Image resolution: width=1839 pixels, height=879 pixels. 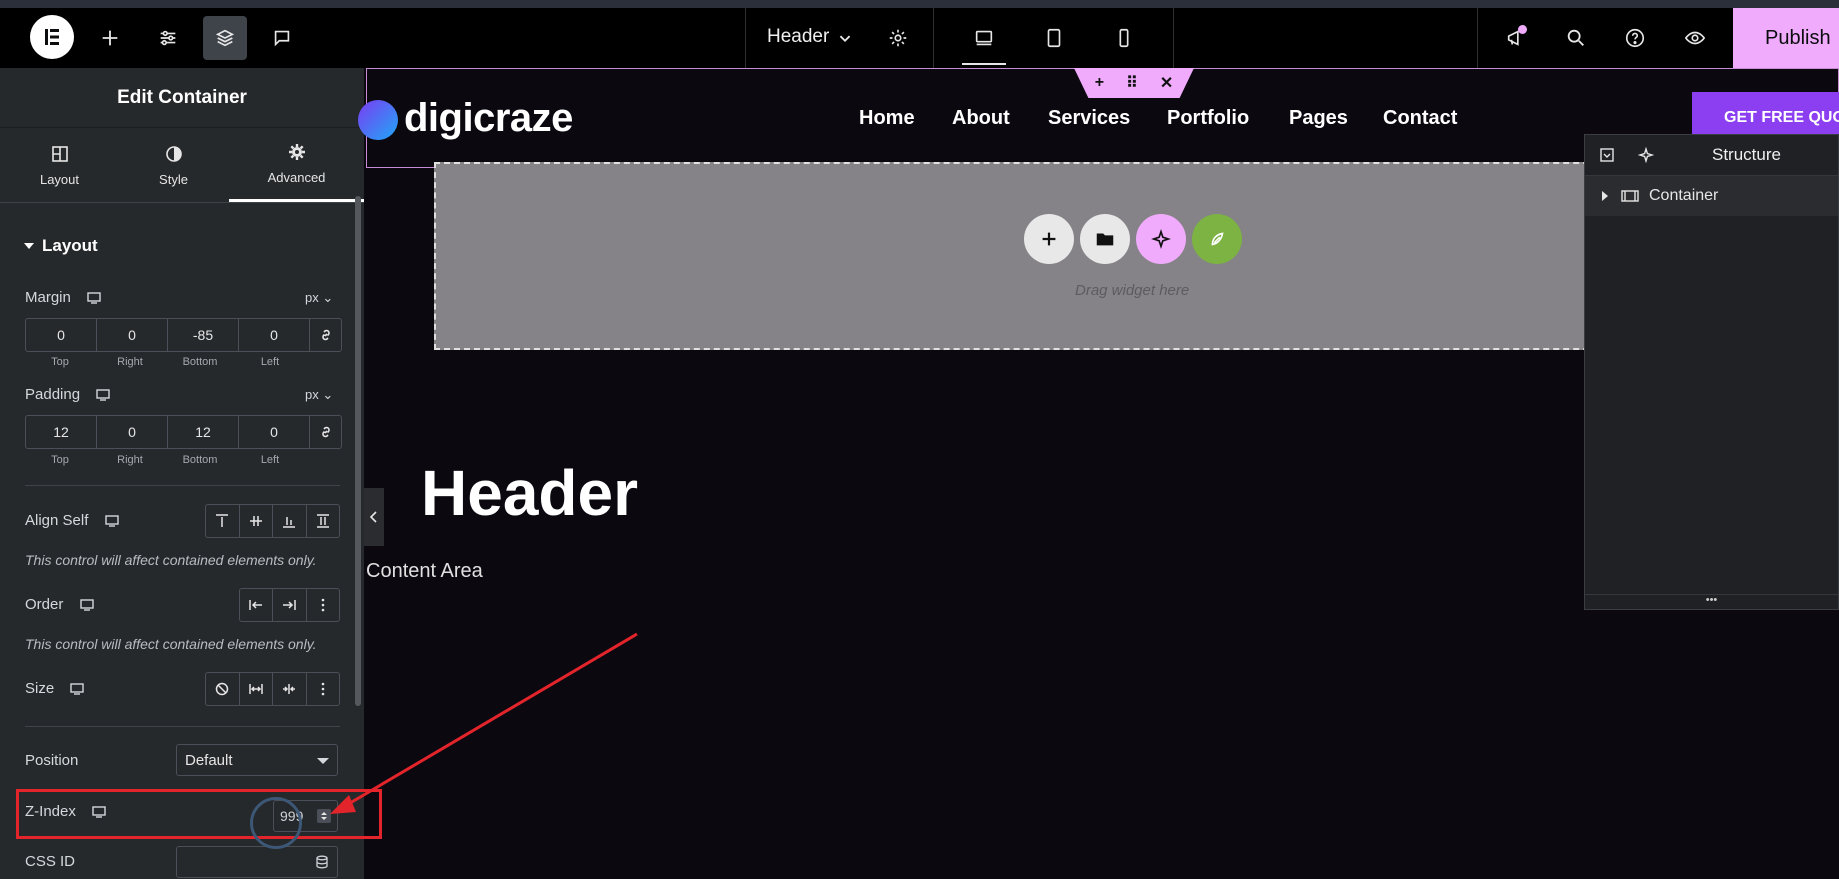 What do you see at coordinates (1049, 239) in the screenshot?
I see `add-widget-icon` at bounding box center [1049, 239].